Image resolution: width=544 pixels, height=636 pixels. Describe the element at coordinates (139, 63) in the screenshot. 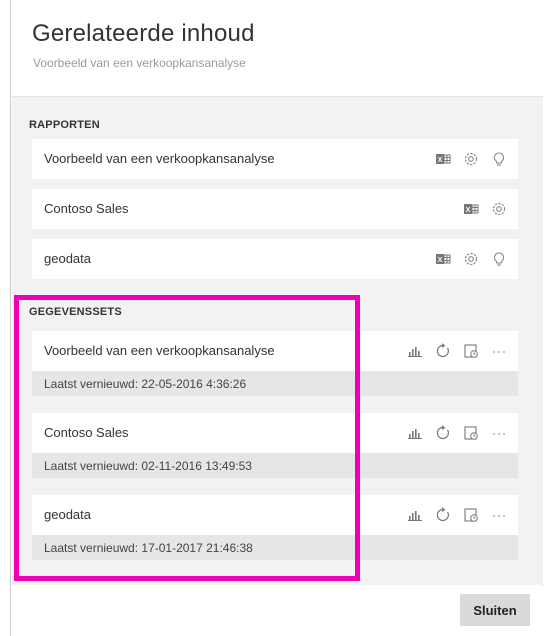

I see `panel-subtitle: Voorbeeld van een verkoopkansanalyse` at that location.